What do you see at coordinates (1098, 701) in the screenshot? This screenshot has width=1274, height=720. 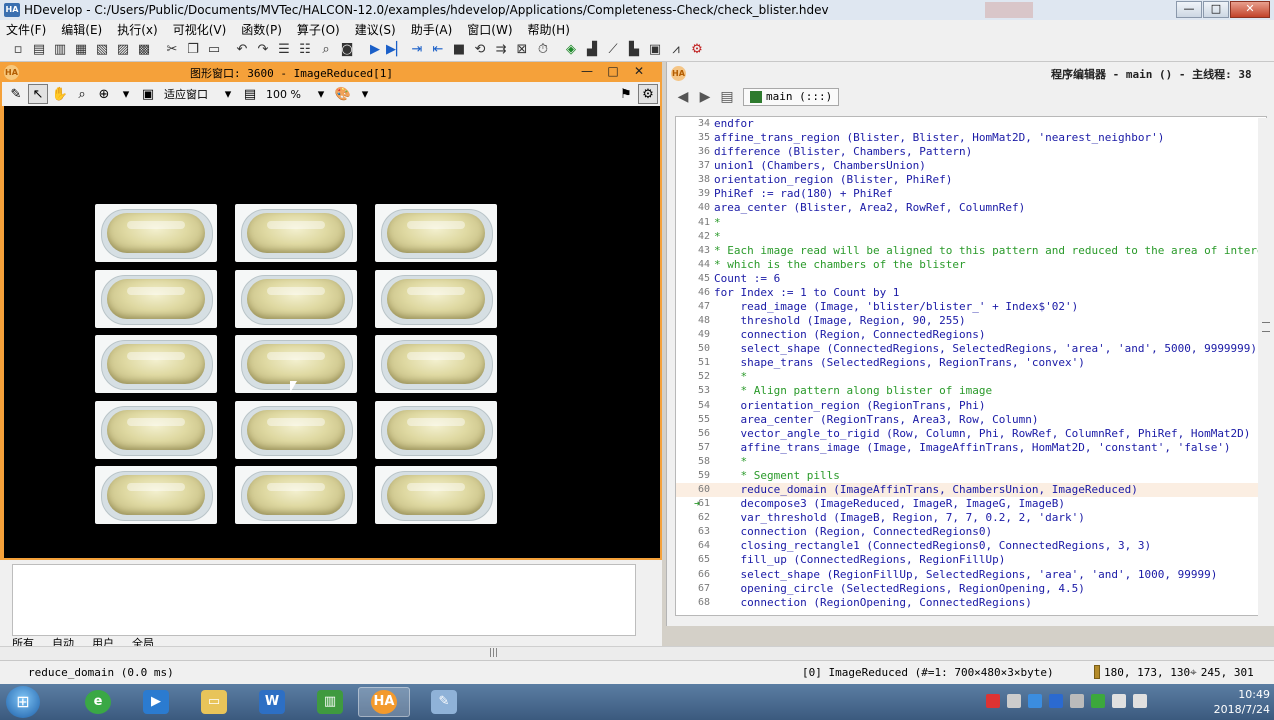 I see `tray-battery-icon` at bounding box center [1098, 701].